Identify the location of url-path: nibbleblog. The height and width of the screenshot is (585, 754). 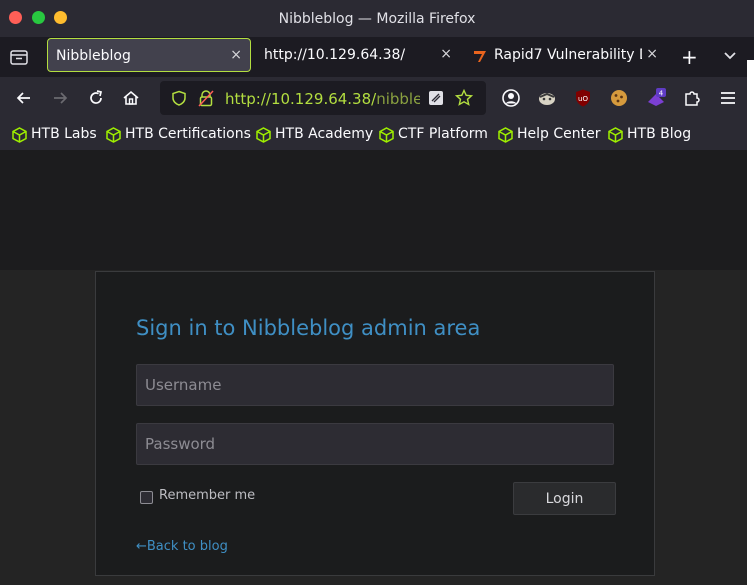
(398, 99).